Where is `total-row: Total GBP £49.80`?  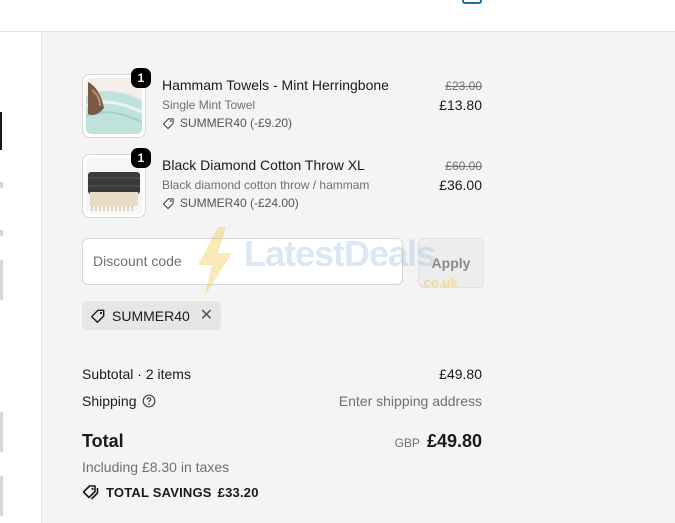 total-row: Total GBP £49.80 is located at coordinates (282, 444).